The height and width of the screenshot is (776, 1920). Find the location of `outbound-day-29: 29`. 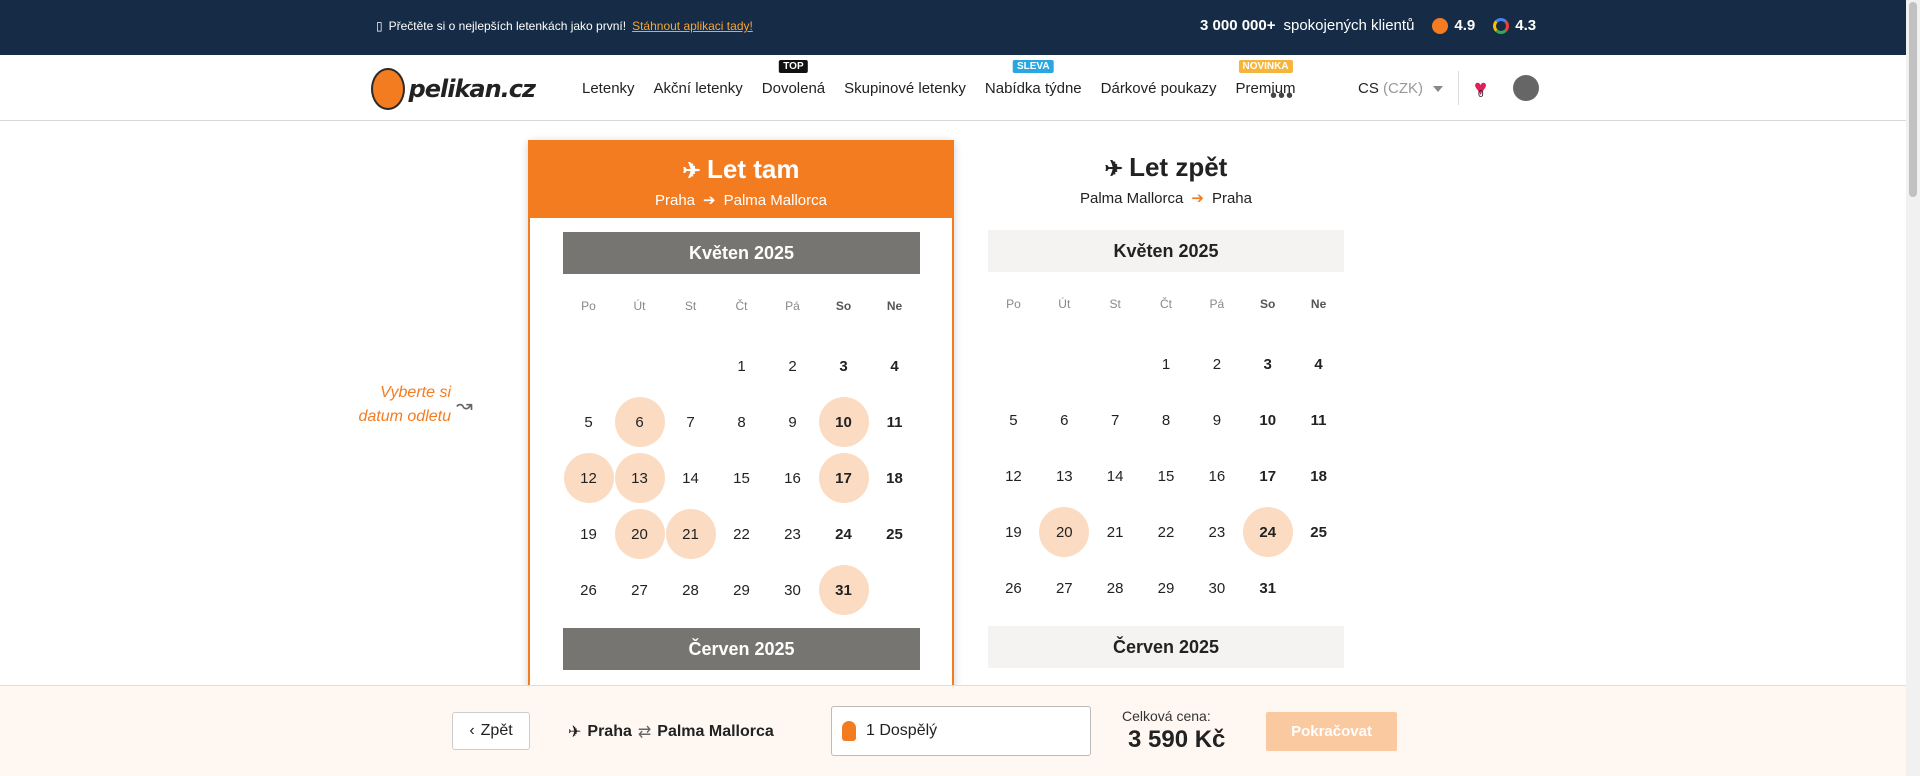

outbound-day-29: 29 is located at coordinates (741, 590).